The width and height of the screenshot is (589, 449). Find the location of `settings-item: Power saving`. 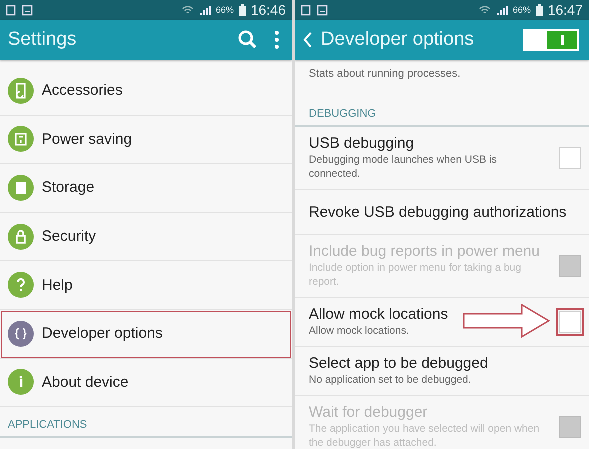

settings-item: Power saving is located at coordinates (146, 140).